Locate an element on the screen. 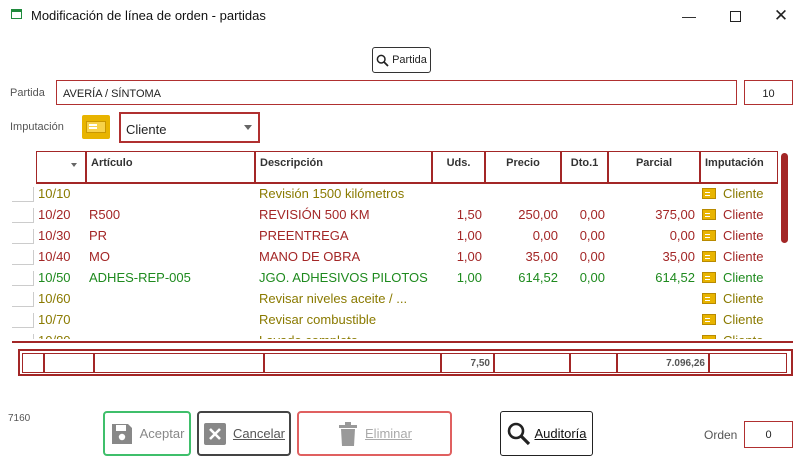 The image size is (804, 467). header-dto: Dto.1 is located at coordinates (584, 167).